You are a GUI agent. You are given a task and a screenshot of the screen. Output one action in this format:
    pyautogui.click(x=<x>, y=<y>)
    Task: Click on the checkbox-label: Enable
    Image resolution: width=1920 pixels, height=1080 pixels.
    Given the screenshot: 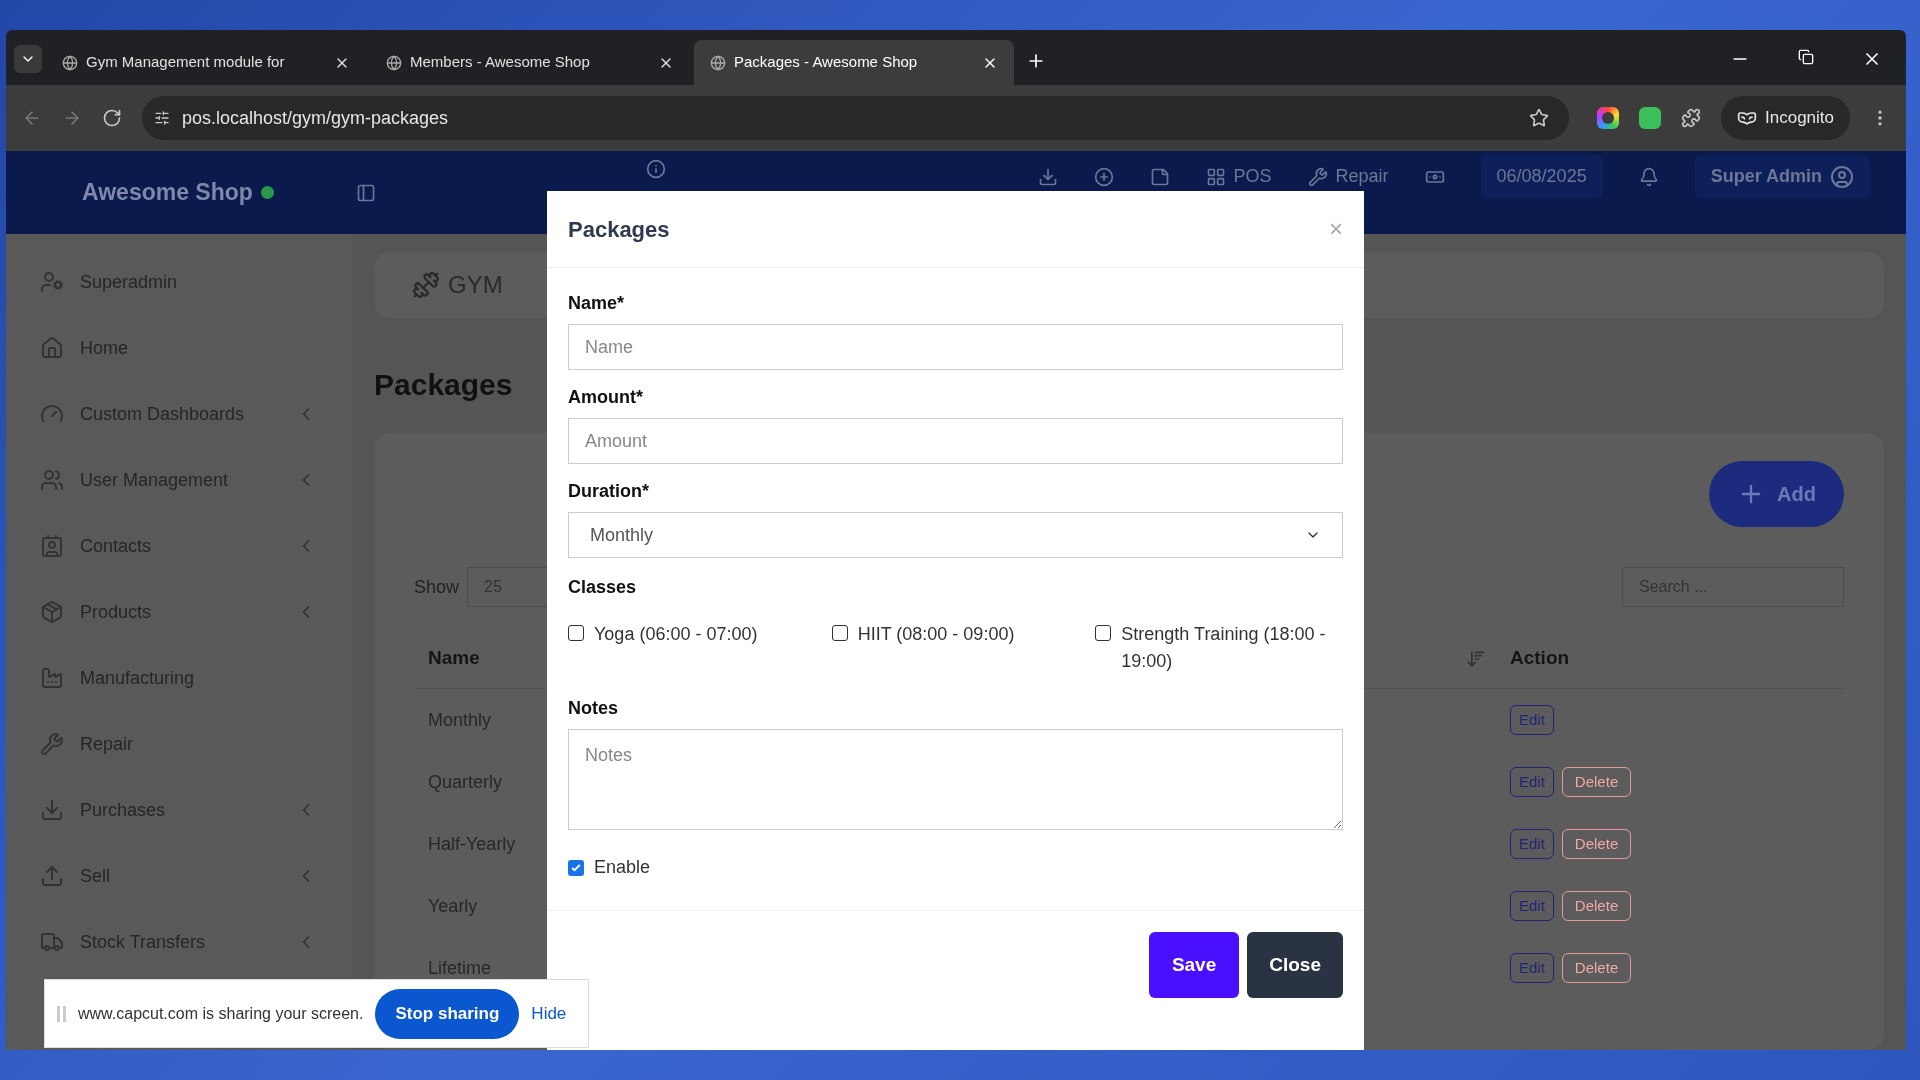 What is the action you would take?
    pyautogui.click(x=622, y=867)
    